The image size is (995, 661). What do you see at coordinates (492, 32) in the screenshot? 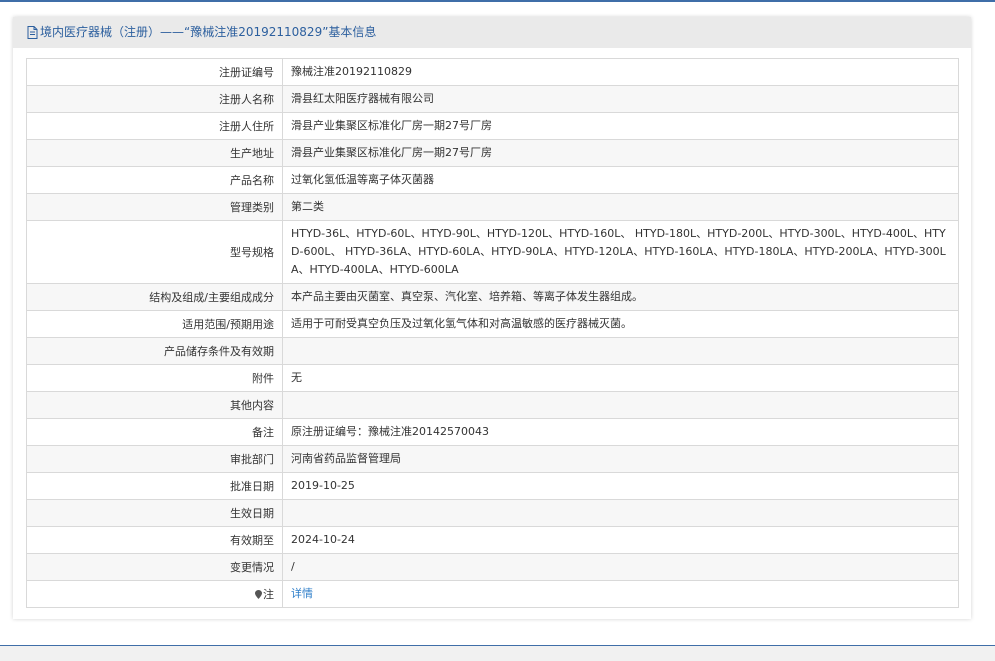
I see `panel-header: 境内医疗器械（注册）——“豫械注准20192110829”基本信息` at bounding box center [492, 32].